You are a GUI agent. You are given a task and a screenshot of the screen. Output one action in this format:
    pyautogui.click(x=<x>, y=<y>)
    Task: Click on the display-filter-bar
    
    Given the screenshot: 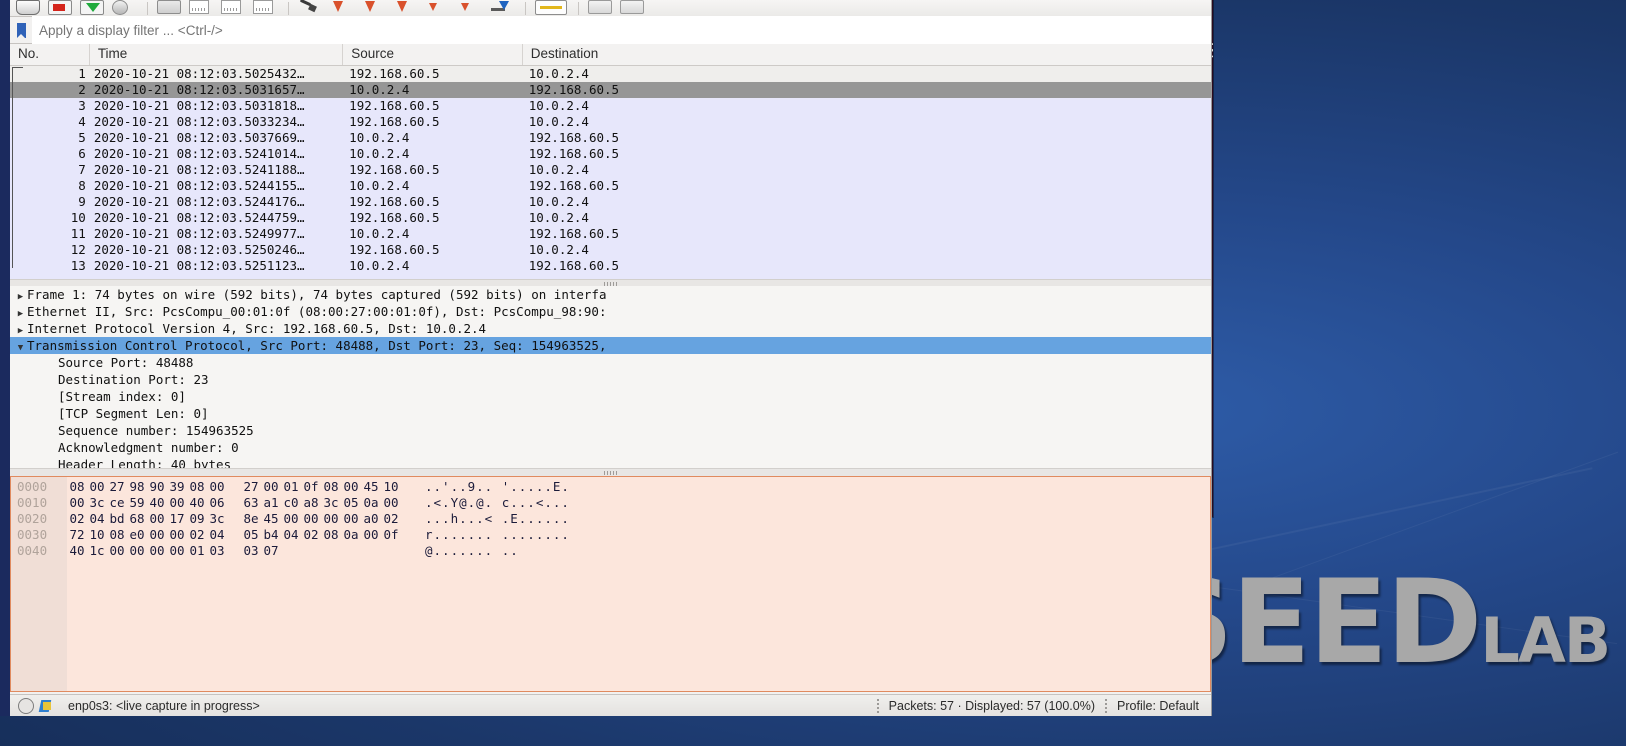 What is the action you would take?
    pyautogui.click(x=610, y=30)
    